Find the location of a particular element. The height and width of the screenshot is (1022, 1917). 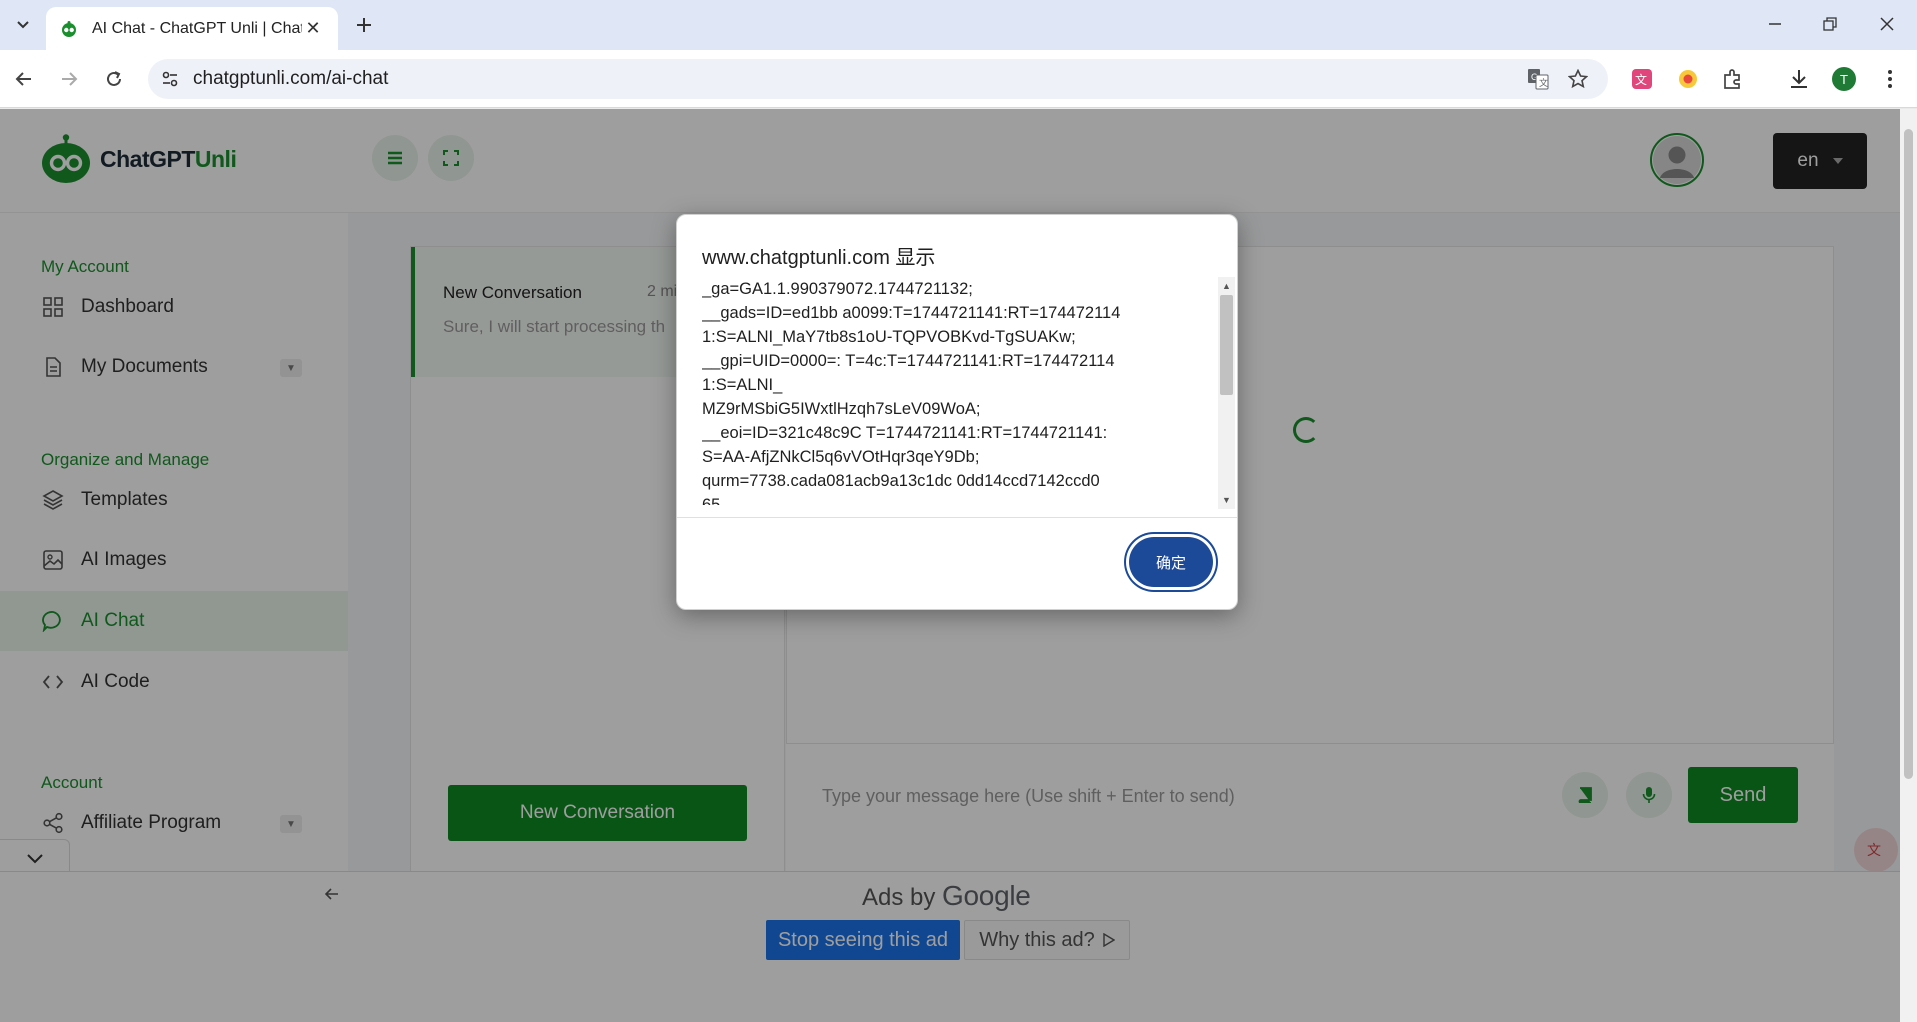

profile-avatar: T is located at coordinates (1844, 79).